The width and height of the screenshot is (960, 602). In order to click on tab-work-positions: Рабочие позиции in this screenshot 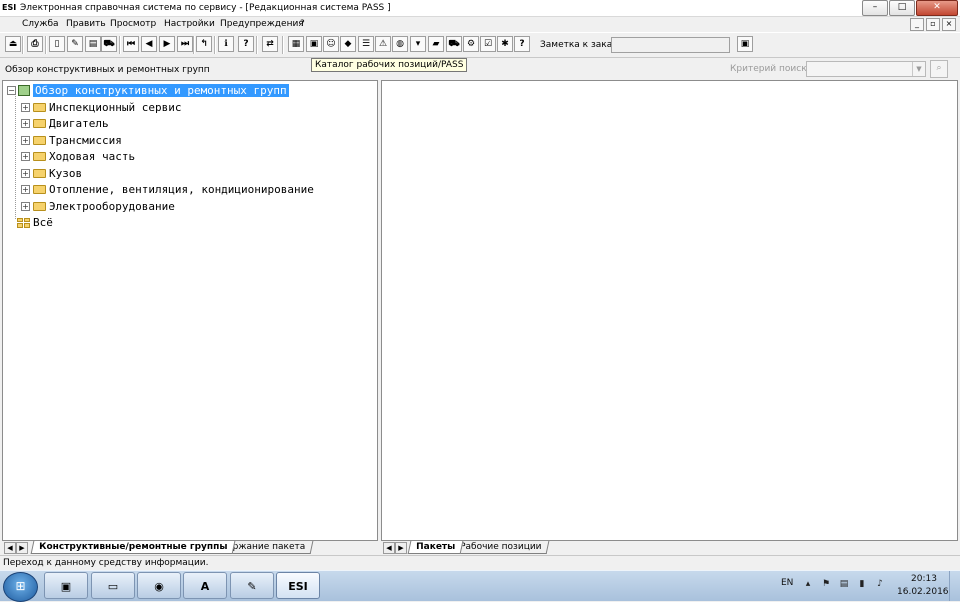, I will do `click(500, 547)`.